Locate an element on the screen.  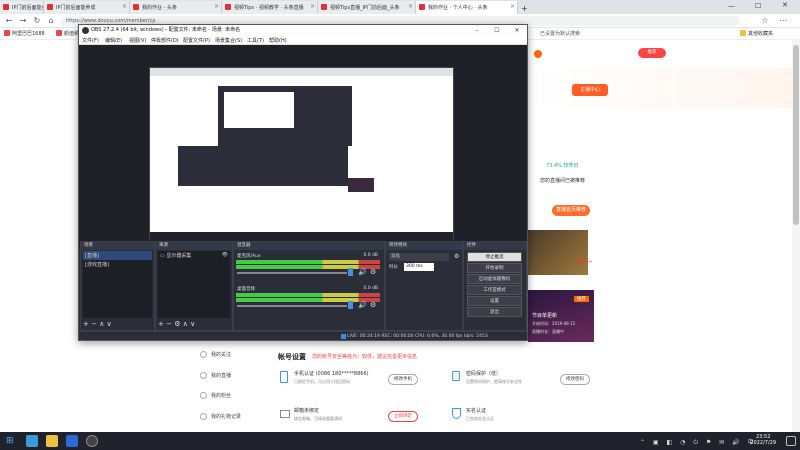
obs-menu-item: 帮助(H) is located at coordinates (278, 40).